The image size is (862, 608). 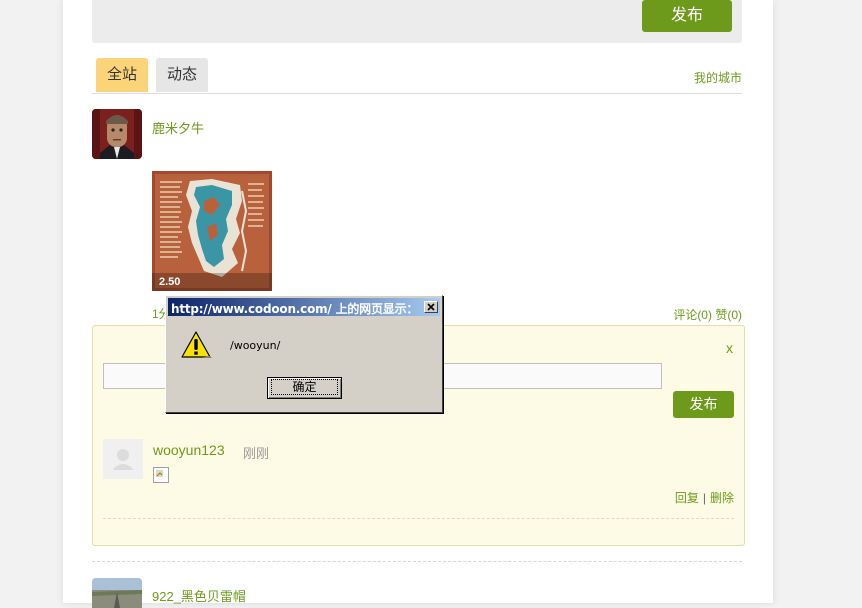 I want to click on post-divider, so click(x=417, y=561).